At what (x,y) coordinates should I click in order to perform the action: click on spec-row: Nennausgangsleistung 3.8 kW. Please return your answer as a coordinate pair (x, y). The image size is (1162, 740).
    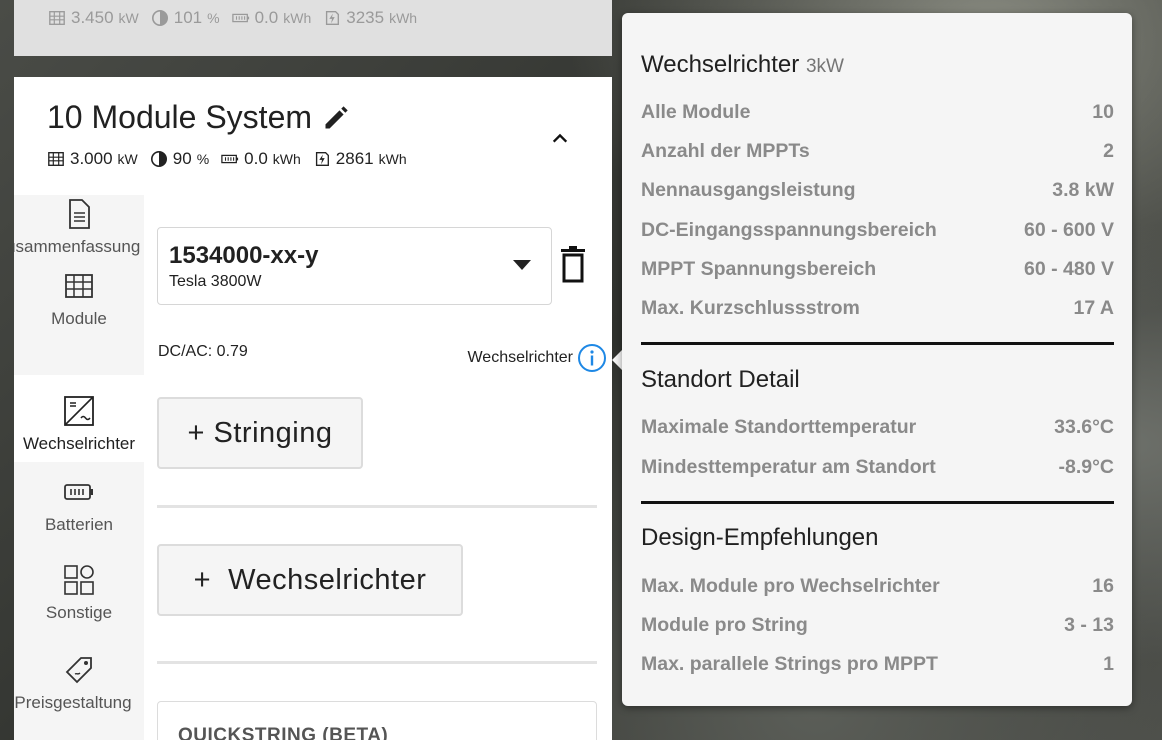
    Looking at the image, I should click on (877, 190).